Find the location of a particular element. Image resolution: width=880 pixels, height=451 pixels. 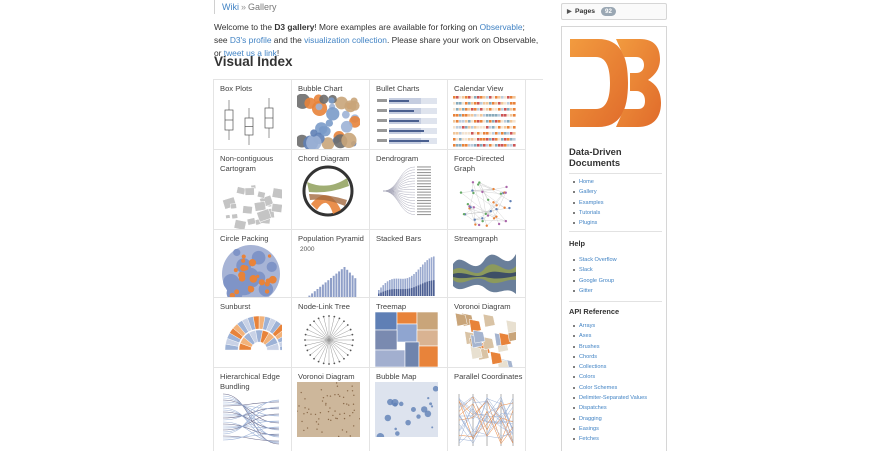

intro-text-4: and the is located at coordinates (288, 40).